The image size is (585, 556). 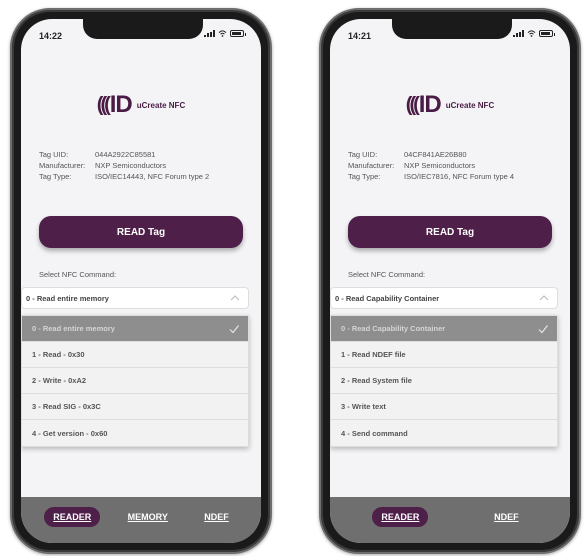 What do you see at coordinates (387, 298) in the screenshot?
I see `command-select-value: 0 - Read Capability Container` at bounding box center [387, 298].